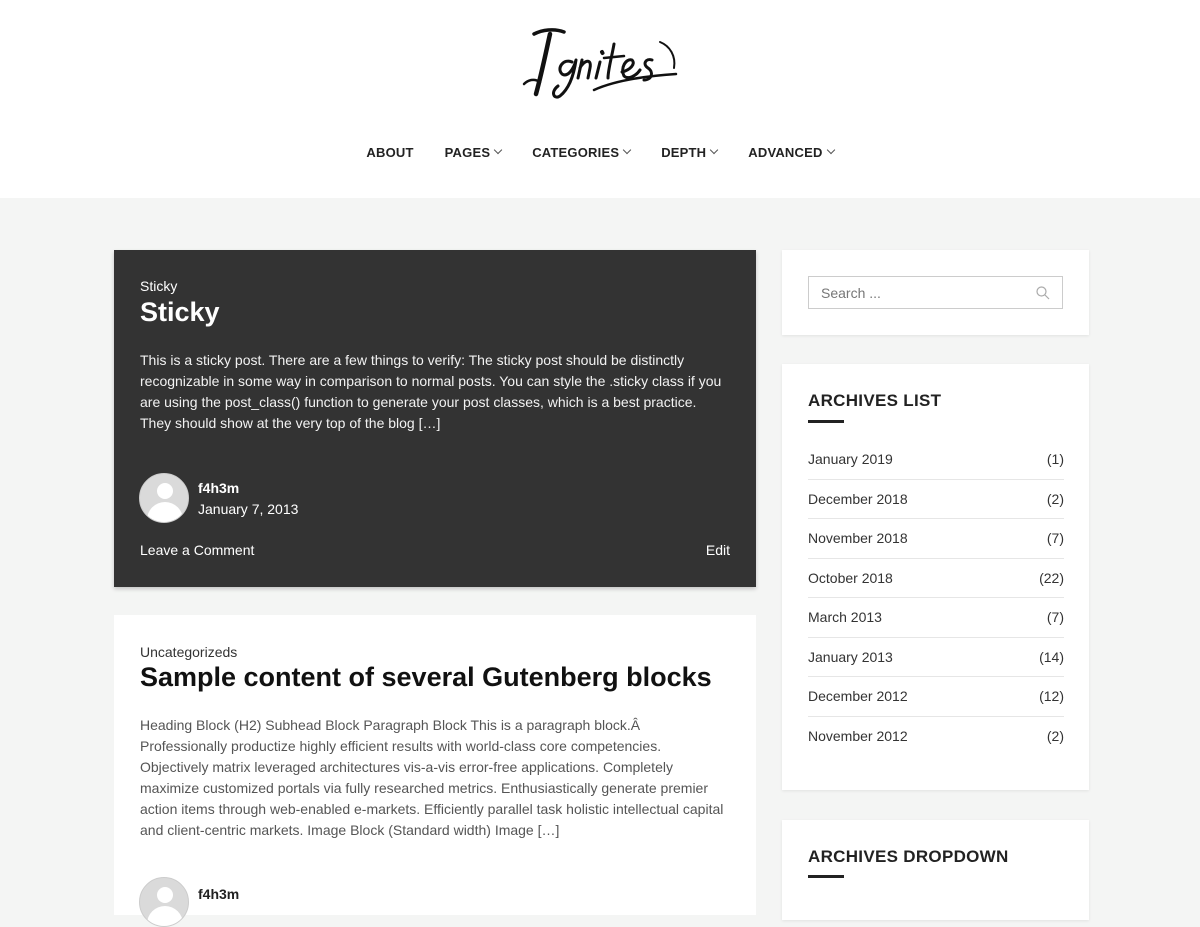 Image resolution: width=1200 pixels, height=927 pixels. I want to click on nav-item-label: ABOUT, so click(390, 152).